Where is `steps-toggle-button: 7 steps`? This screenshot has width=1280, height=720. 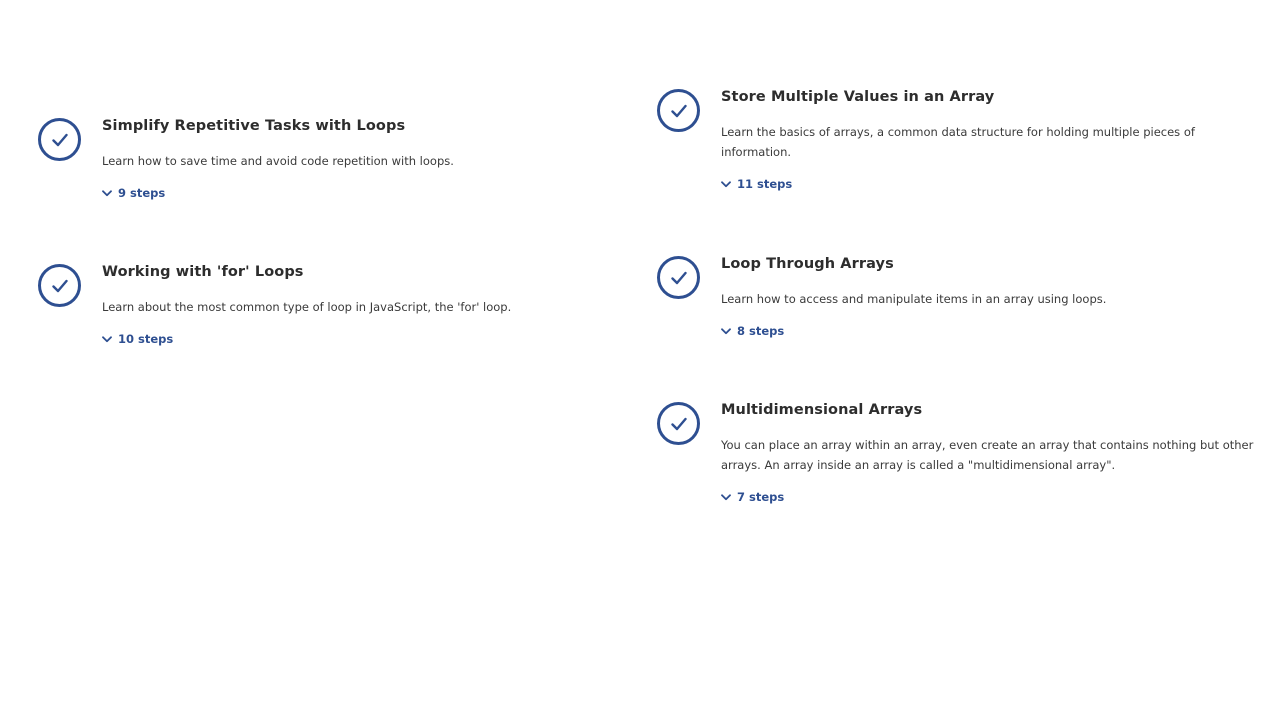
steps-toggle-button: 7 steps is located at coordinates (752, 497).